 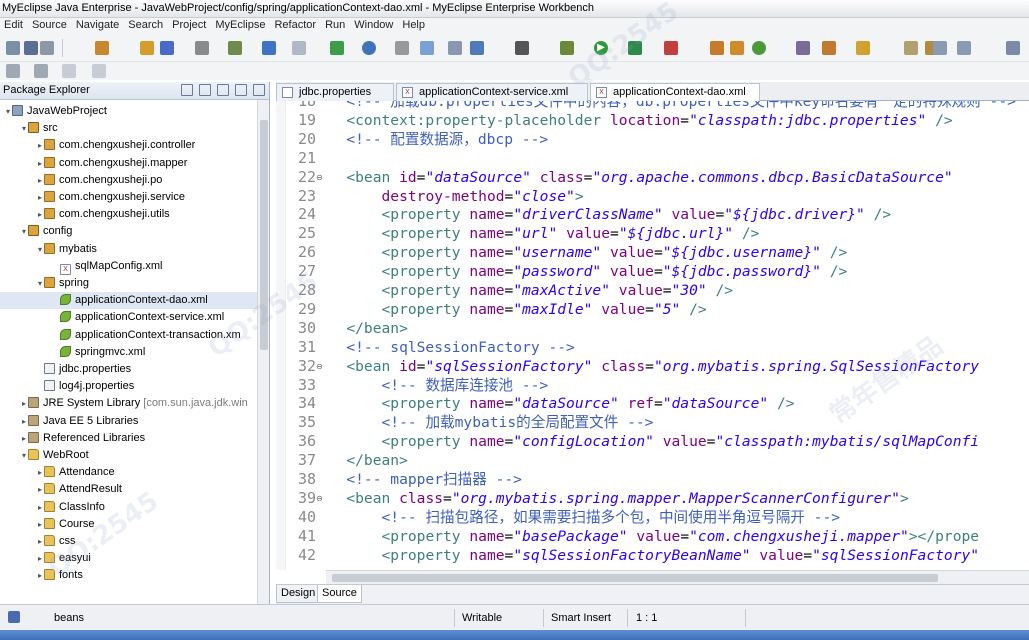 I want to click on tab-applicationcontext-service: XapplicationContext-service.xml, so click(x=492, y=92).